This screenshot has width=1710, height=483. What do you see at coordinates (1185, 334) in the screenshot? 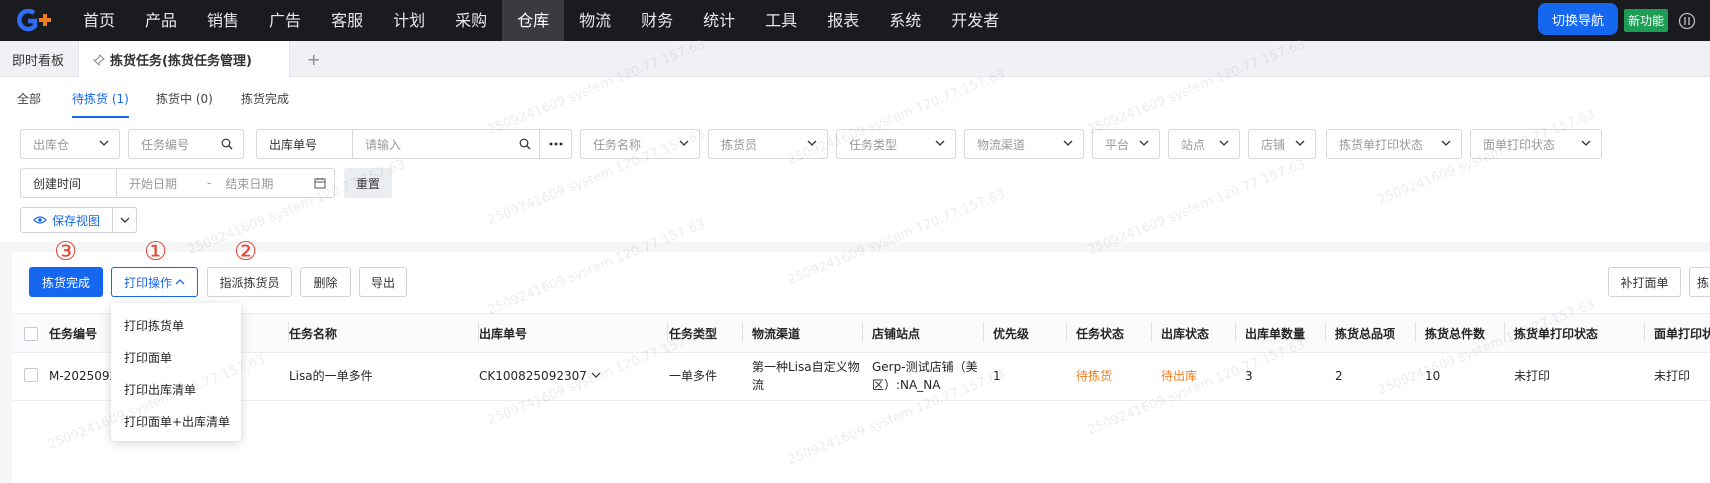
I see `col-outbound-status: 出库状态` at bounding box center [1185, 334].